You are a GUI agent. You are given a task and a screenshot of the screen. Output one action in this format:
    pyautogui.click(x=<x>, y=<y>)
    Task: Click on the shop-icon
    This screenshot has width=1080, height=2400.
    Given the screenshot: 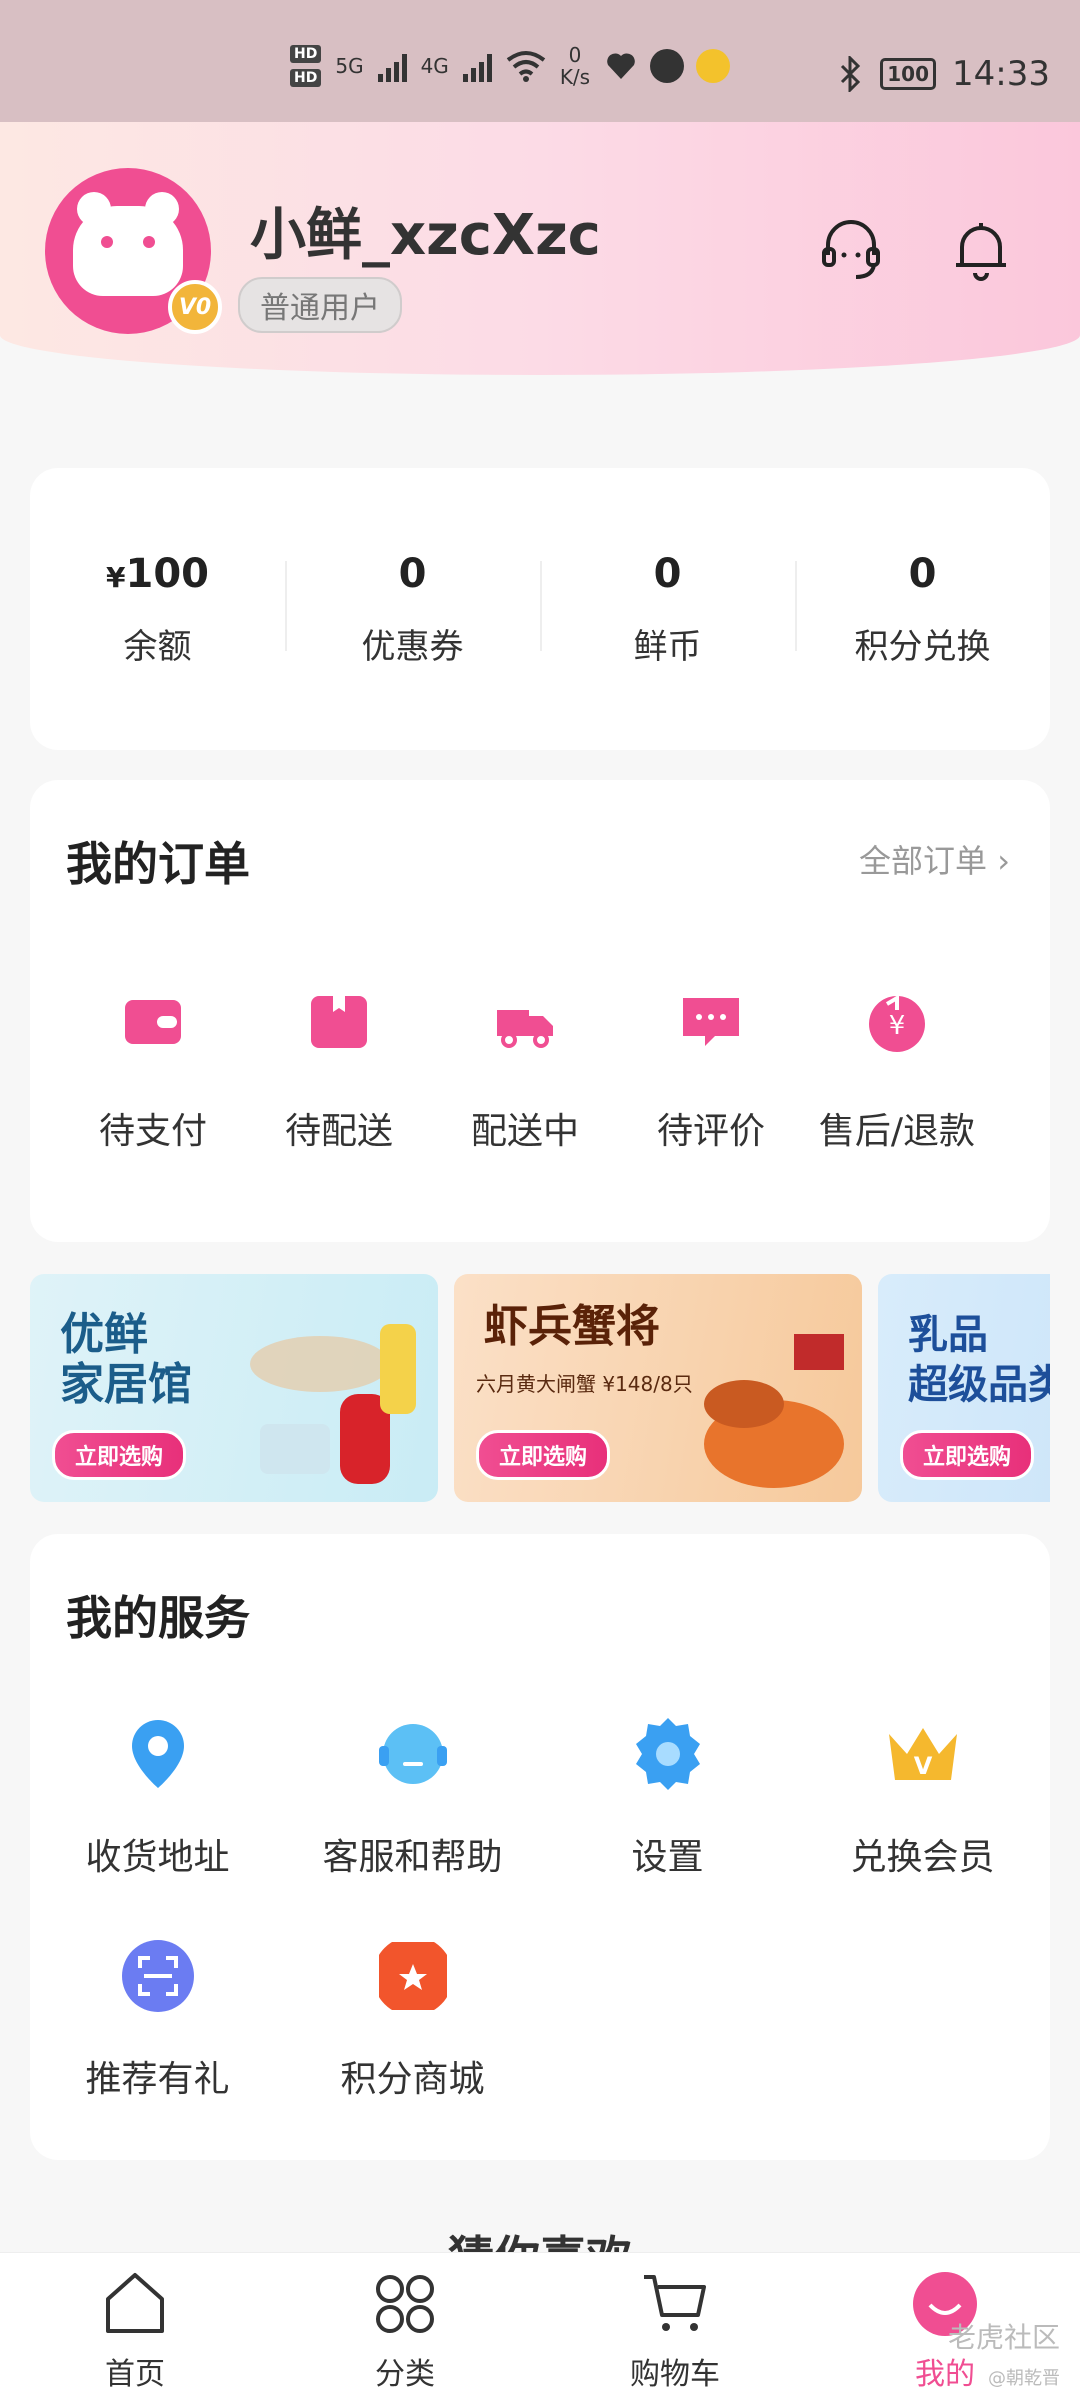 What is the action you would take?
    pyautogui.click(x=412, y=1976)
    